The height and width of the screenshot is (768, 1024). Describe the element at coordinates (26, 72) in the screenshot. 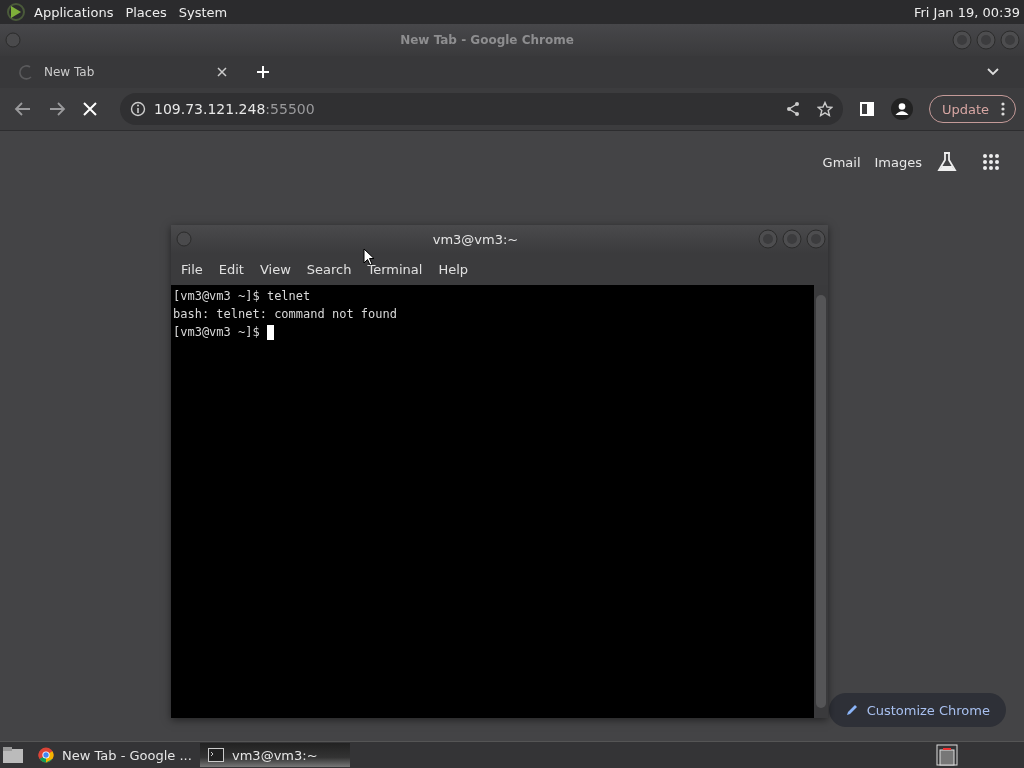

I see `loading-spinner-icon` at that location.